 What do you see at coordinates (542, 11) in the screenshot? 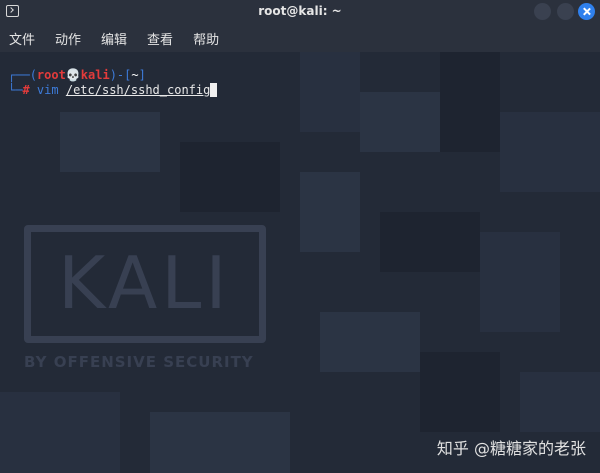
I see `minimize-button` at bounding box center [542, 11].